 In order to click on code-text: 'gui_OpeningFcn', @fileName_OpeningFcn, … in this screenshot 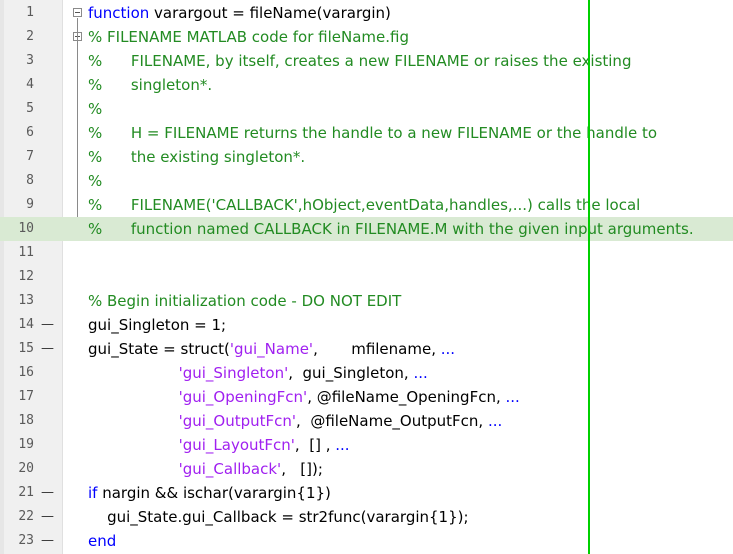, I will do `click(304, 397)`.